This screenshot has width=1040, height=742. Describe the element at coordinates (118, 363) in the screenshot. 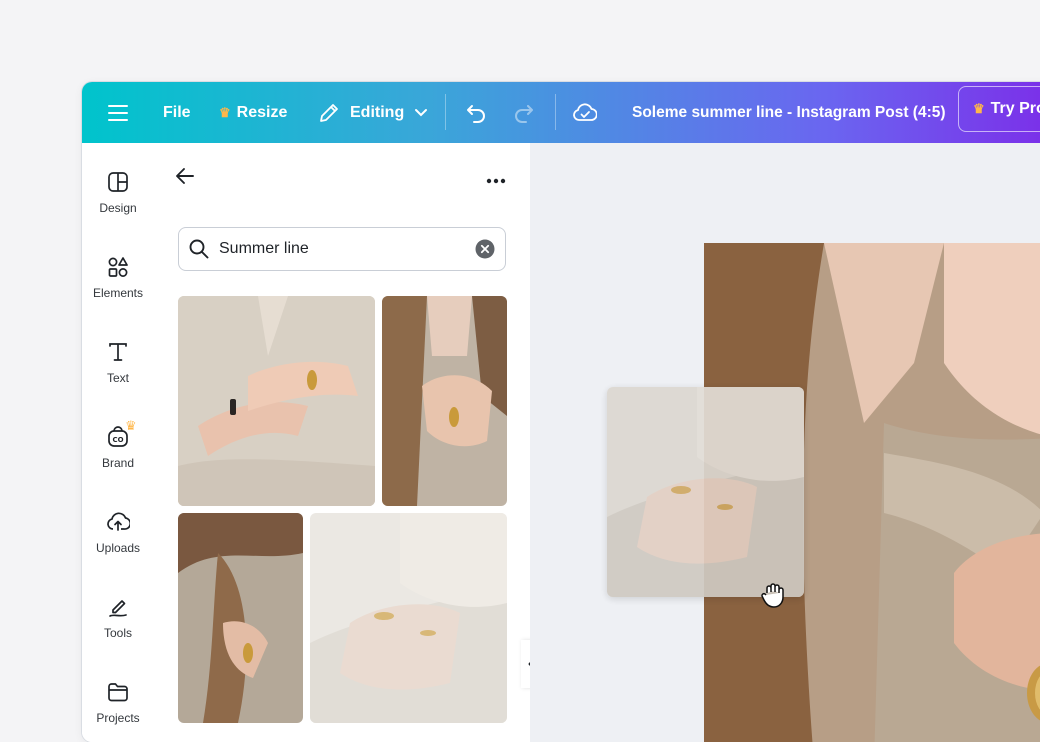

I see `sidebar-item-text: Text` at that location.